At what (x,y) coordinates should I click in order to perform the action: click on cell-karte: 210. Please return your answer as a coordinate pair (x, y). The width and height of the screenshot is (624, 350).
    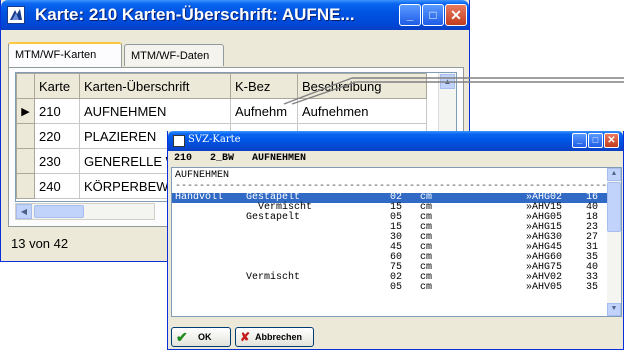
    Looking at the image, I should click on (57, 111).